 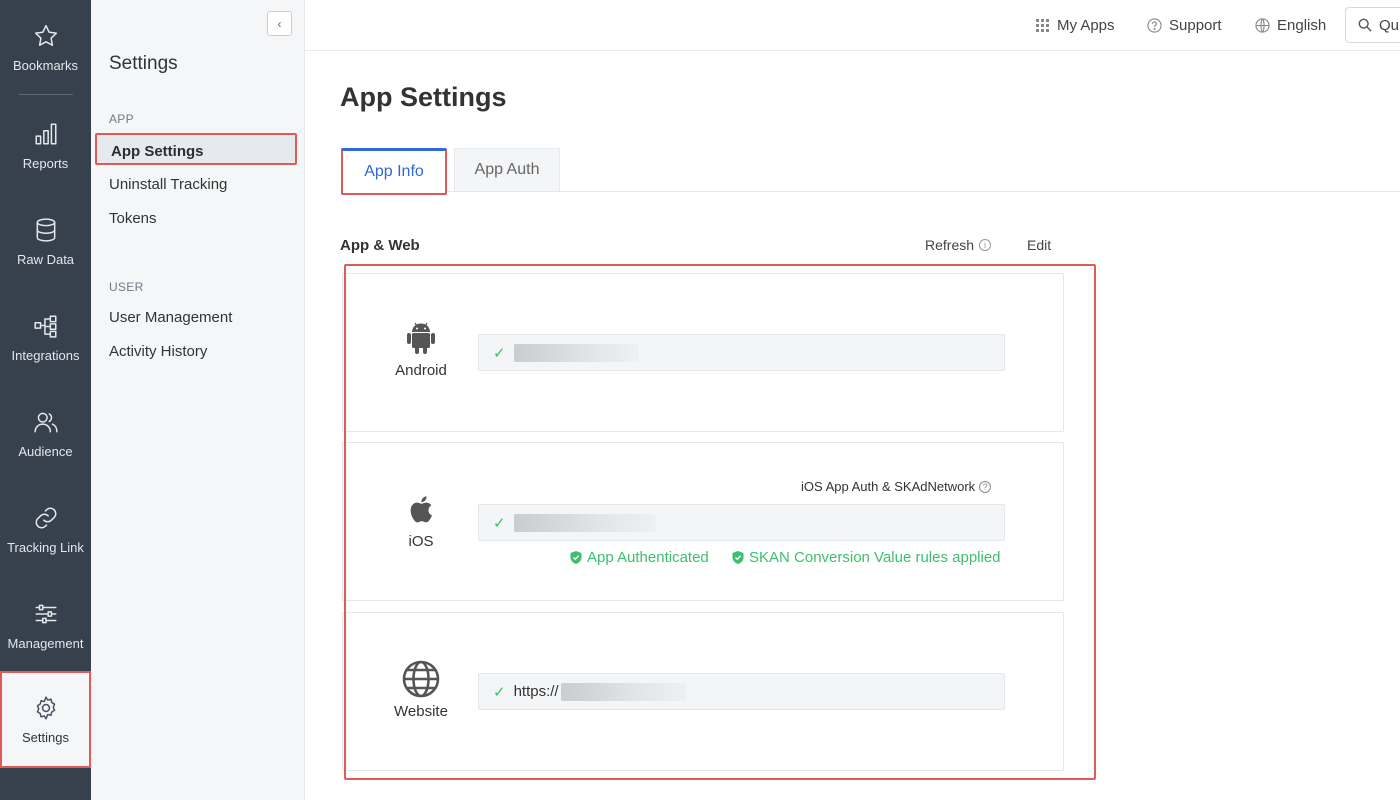 I want to click on sidebar-section-app: APP, so click(x=121, y=119).